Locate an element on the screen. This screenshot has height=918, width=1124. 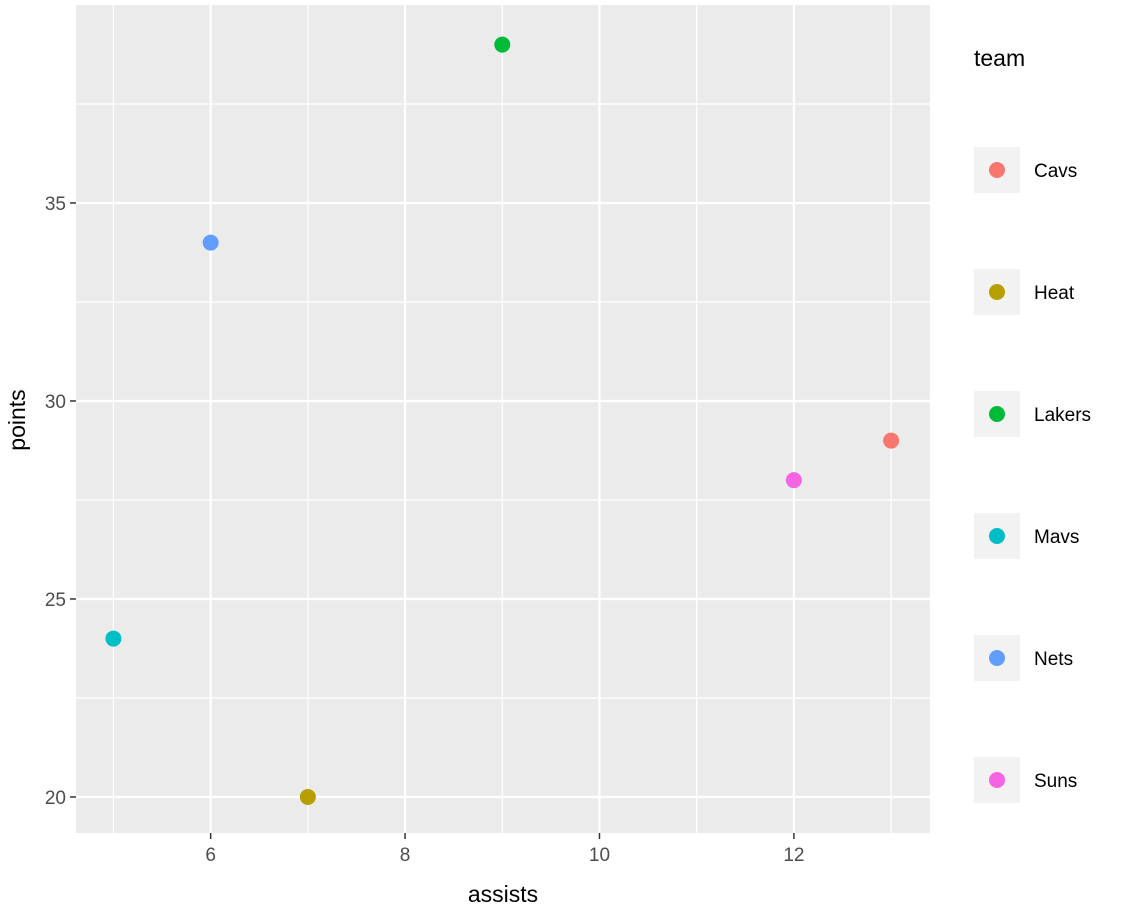
x-tick-label: 8 is located at coordinates (405, 855).